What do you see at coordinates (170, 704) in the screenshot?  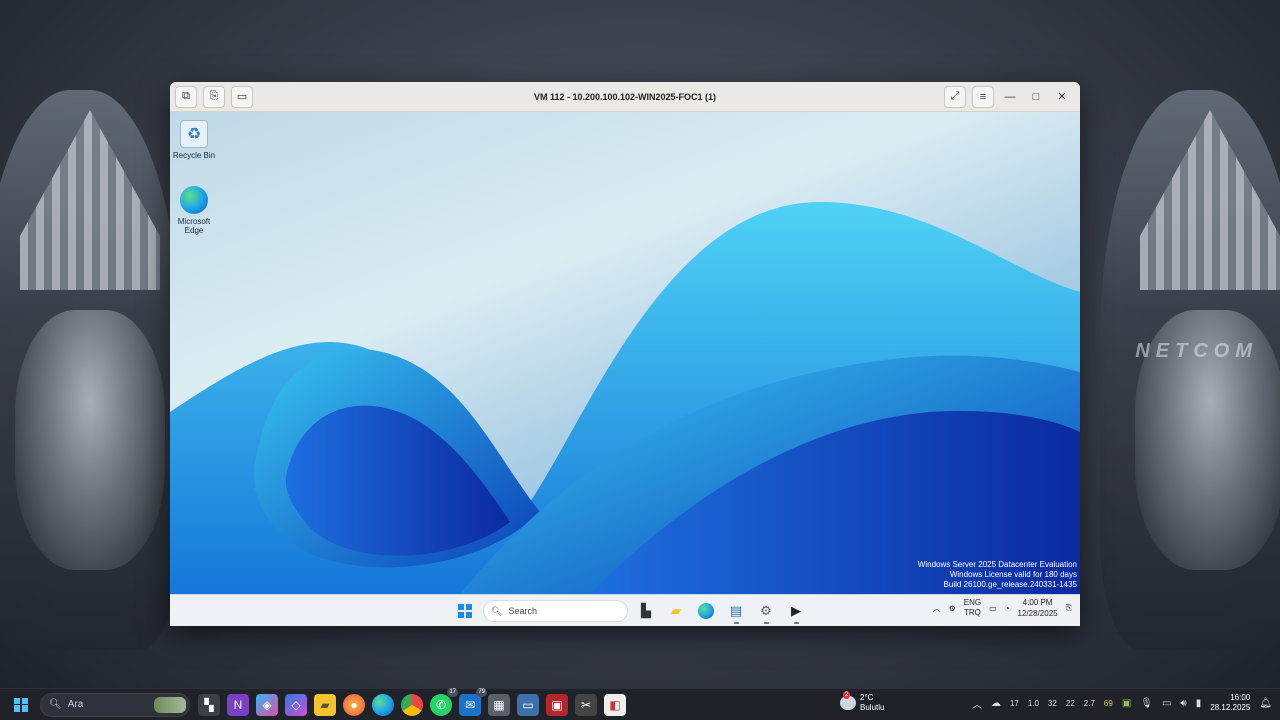 I see `search-highlight-image` at bounding box center [170, 704].